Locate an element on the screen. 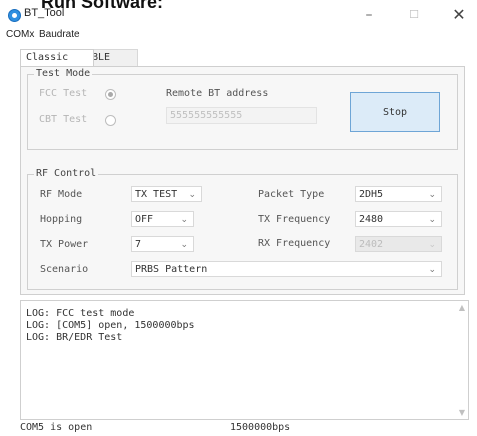  menu-comx: COMx is located at coordinates (20, 34).